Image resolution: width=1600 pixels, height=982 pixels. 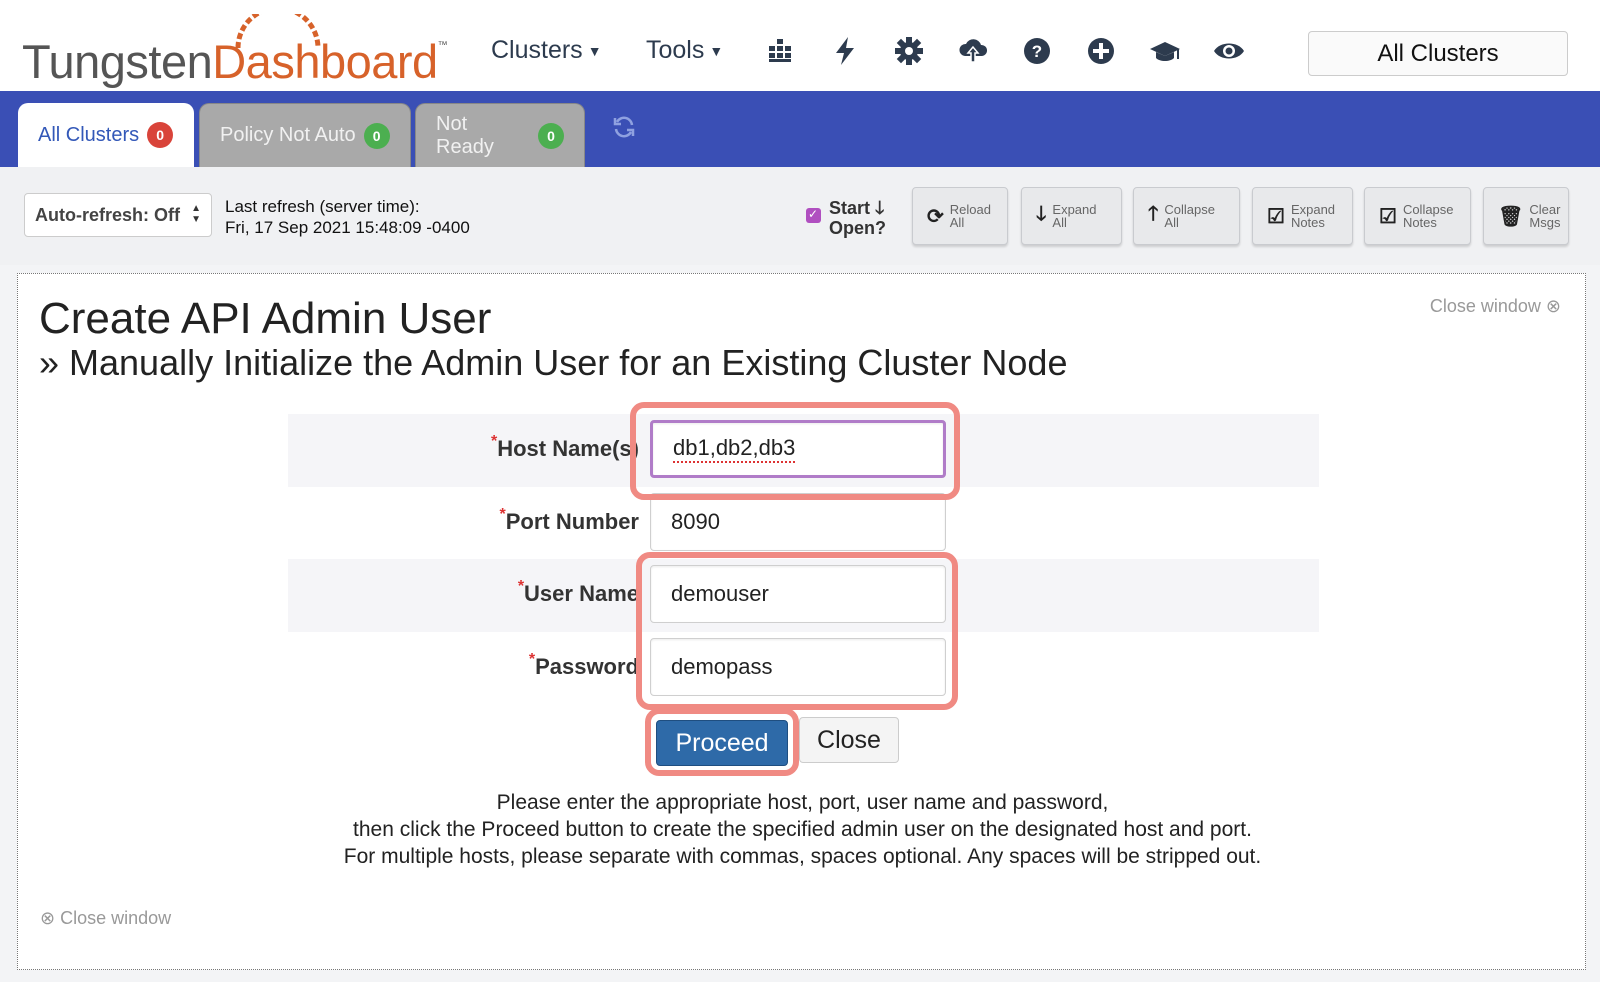 What do you see at coordinates (1229, 51) in the screenshot?
I see `eye-icon` at bounding box center [1229, 51].